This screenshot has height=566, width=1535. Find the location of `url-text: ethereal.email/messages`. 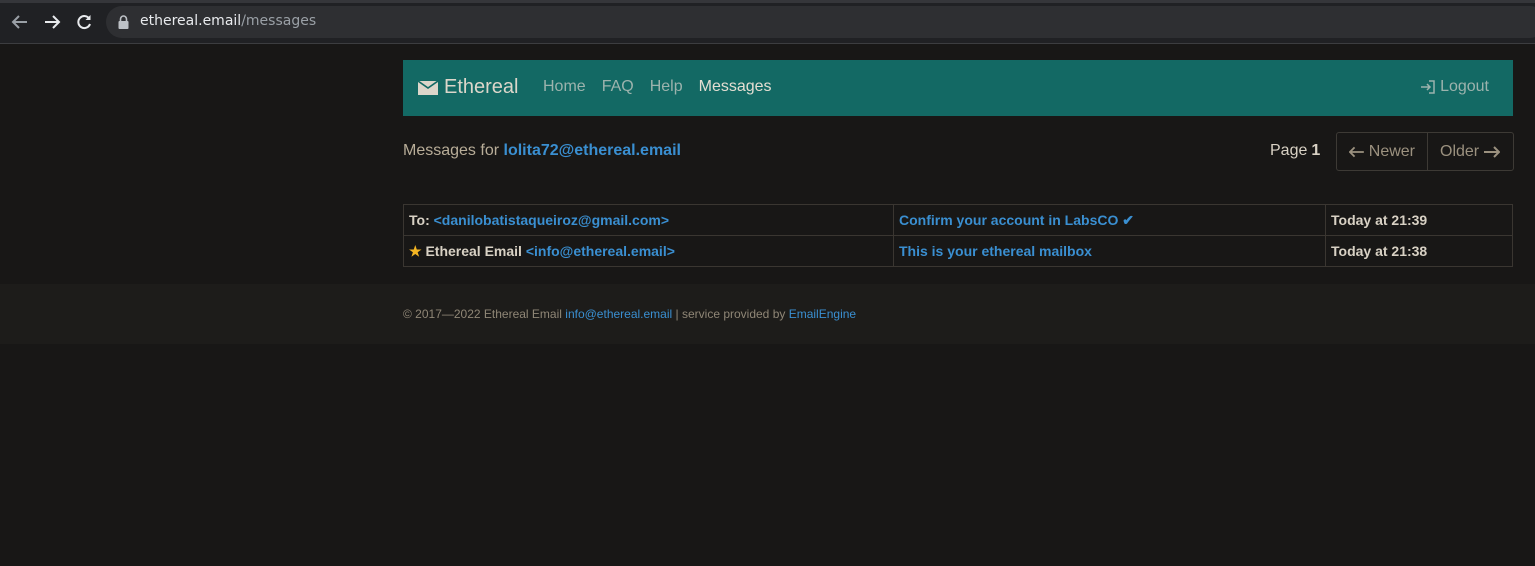

url-text: ethereal.email/messages is located at coordinates (228, 21).